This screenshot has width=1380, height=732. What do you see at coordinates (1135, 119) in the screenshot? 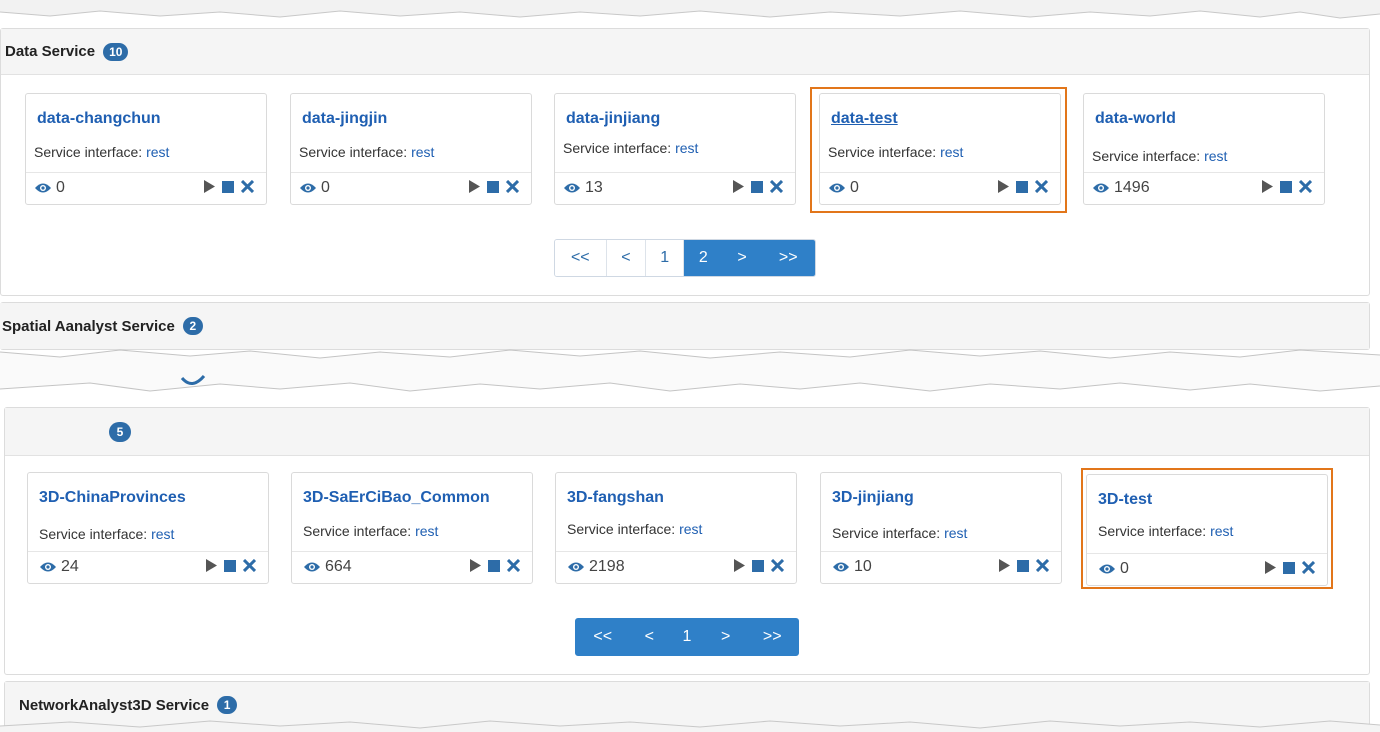
I see `service-name-link: data-world` at bounding box center [1135, 119].